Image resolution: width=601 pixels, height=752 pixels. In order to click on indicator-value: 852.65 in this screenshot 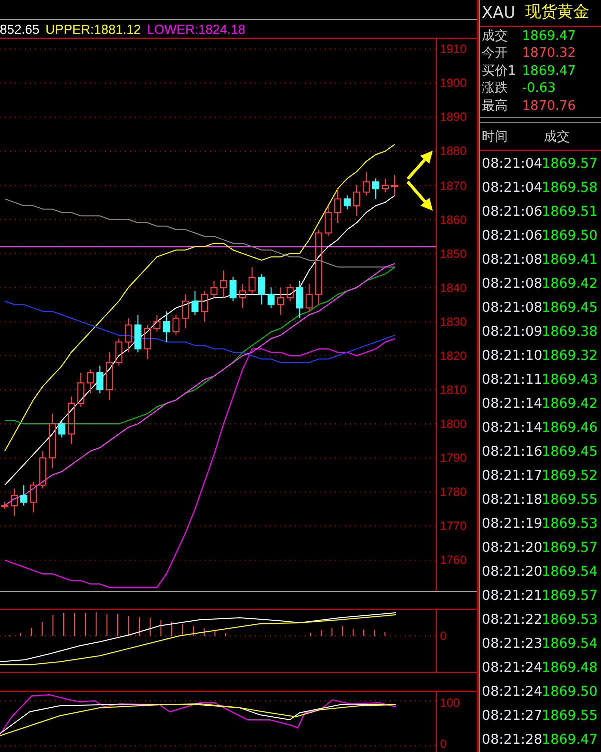, I will do `click(20, 29)`.